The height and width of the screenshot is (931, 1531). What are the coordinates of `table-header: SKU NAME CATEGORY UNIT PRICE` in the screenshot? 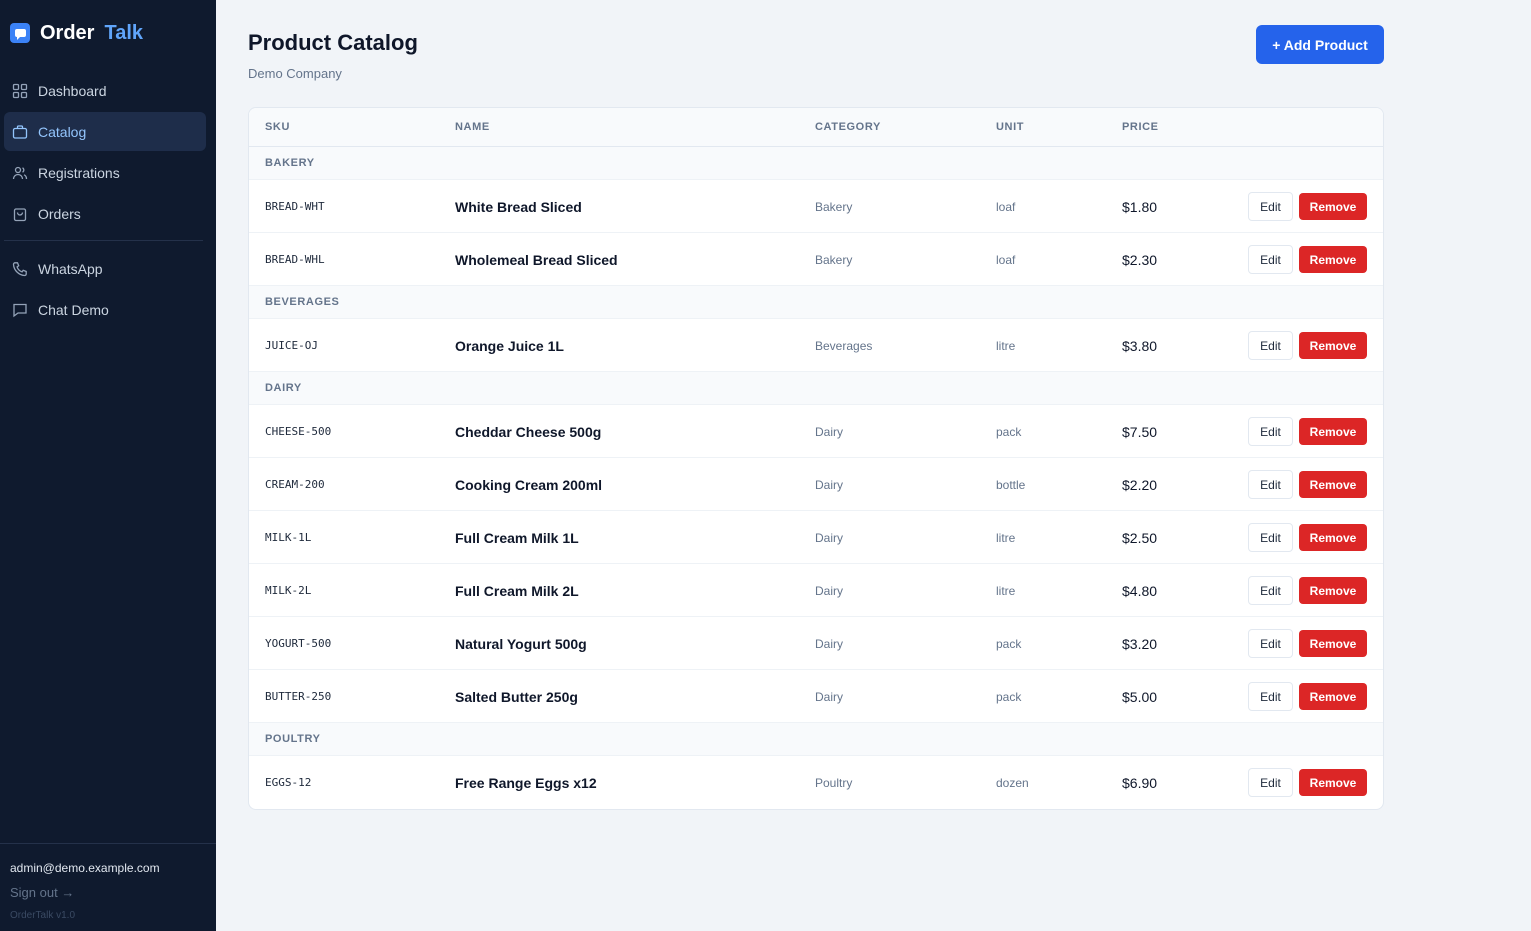 It's located at (816, 127).